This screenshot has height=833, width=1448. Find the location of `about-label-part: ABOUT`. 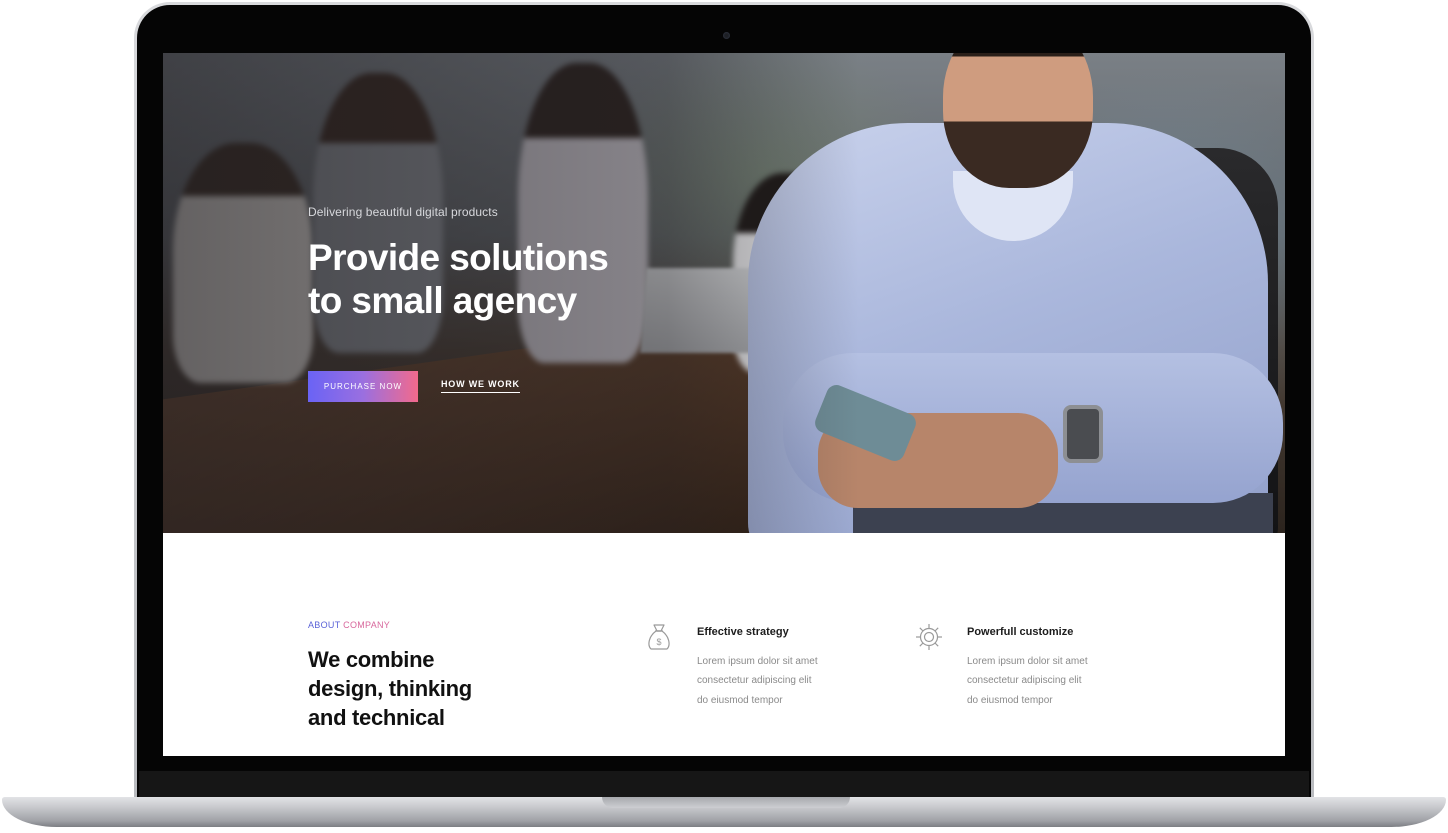

about-label-part: ABOUT is located at coordinates (324, 625).